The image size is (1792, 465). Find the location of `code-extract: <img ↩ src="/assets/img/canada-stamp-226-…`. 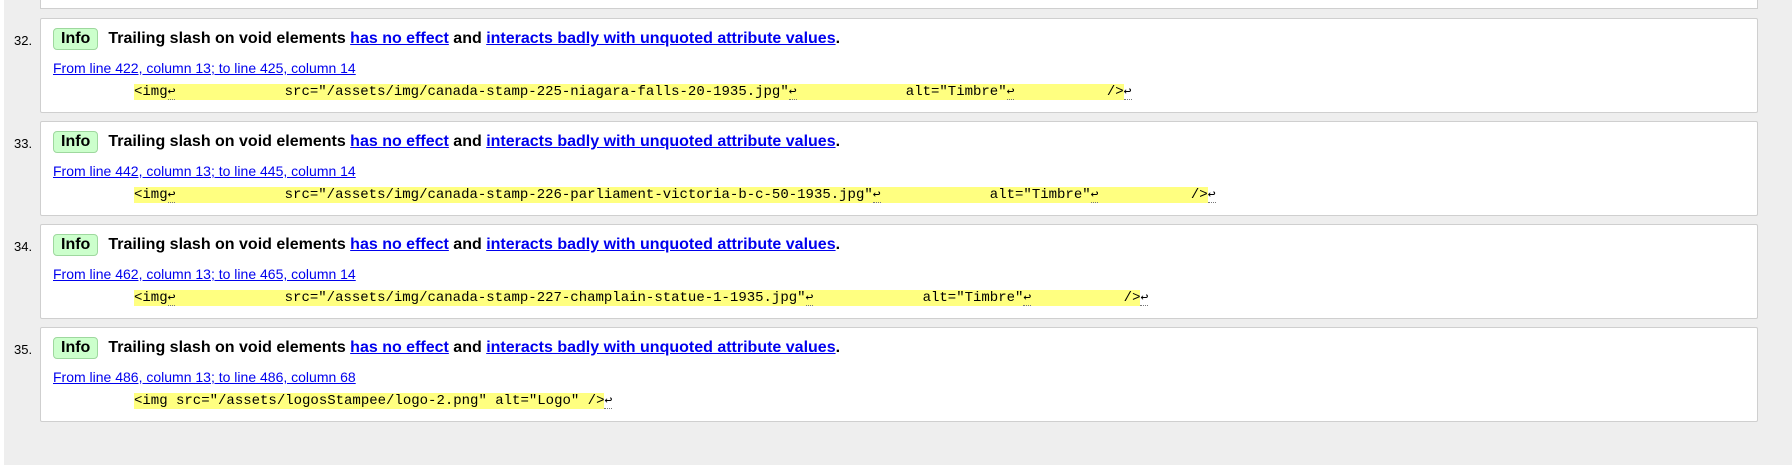

code-extract: <img ↩ src="/assets/img/canada-stamp-226-… is located at coordinates (675, 195).